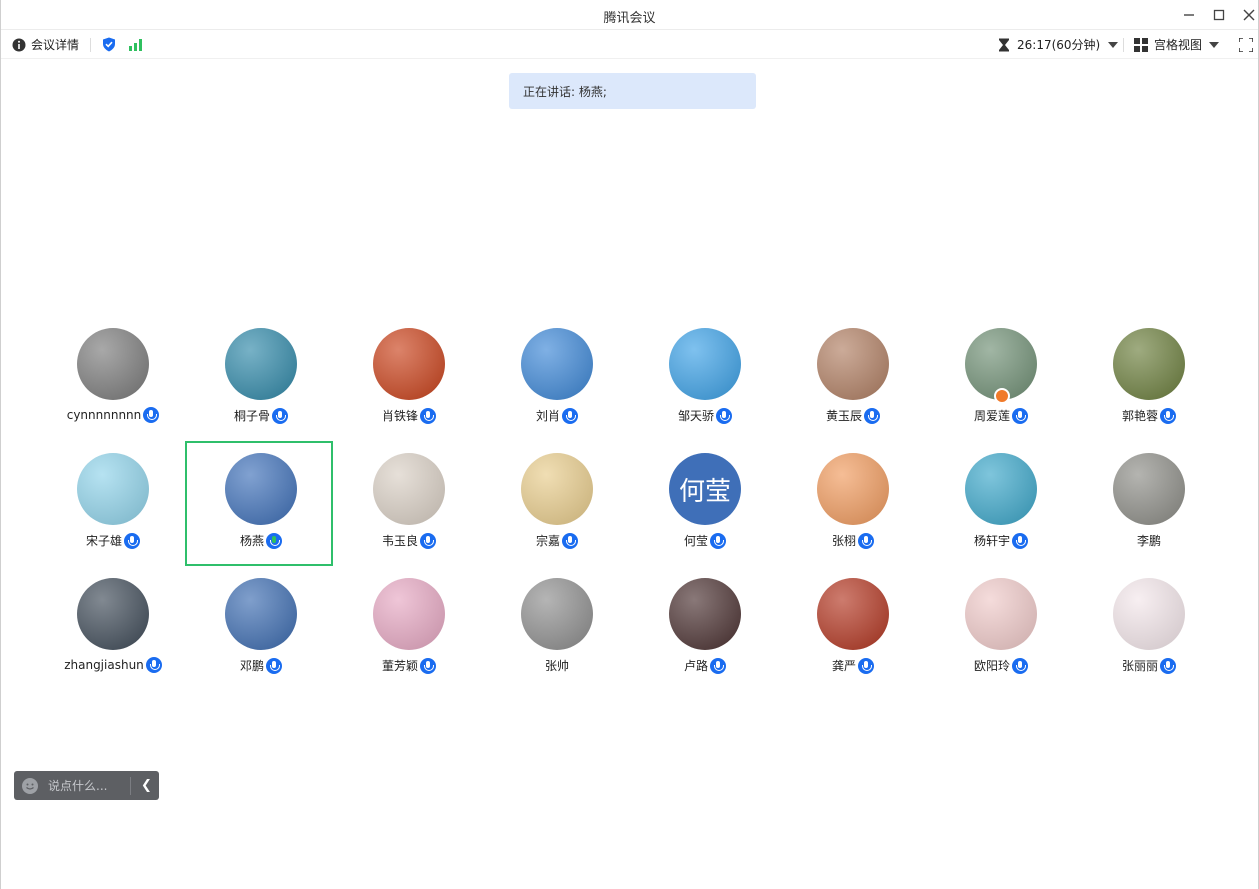 The width and height of the screenshot is (1259, 889). Describe the element at coordinates (409, 665) in the screenshot. I see `participant-name-row: 董芳颖` at that location.